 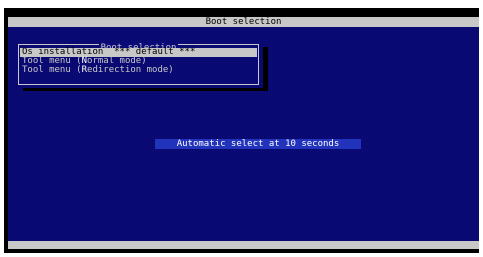 I want to click on title-bar: Boot selection, so click(x=243, y=22).